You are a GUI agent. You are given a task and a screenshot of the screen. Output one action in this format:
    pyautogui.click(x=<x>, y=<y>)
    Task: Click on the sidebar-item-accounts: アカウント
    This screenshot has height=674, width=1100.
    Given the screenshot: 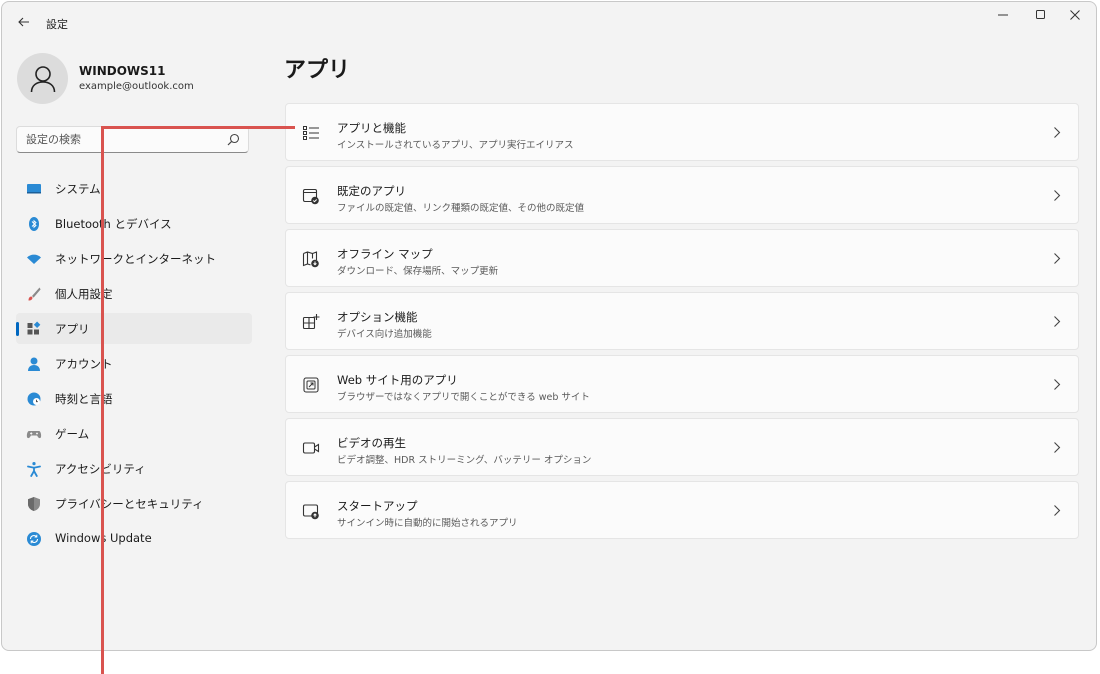 What is the action you would take?
    pyautogui.click(x=134, y=363)
    